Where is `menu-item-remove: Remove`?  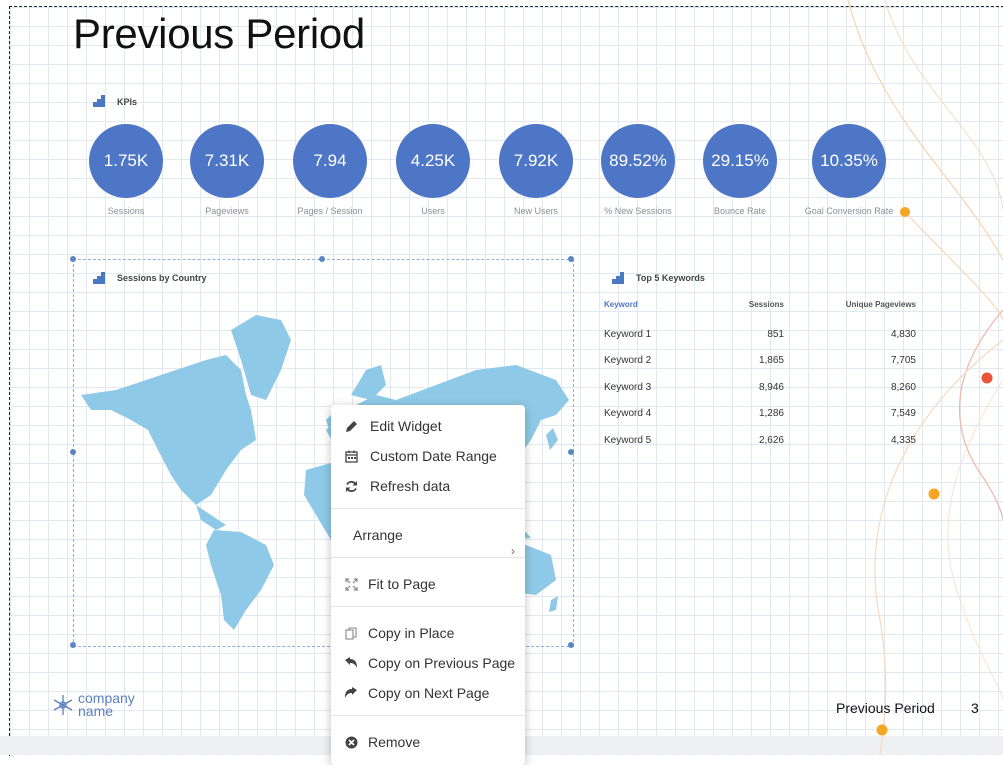 menu-item-remove: Remove is located at coordinates (428, 742).